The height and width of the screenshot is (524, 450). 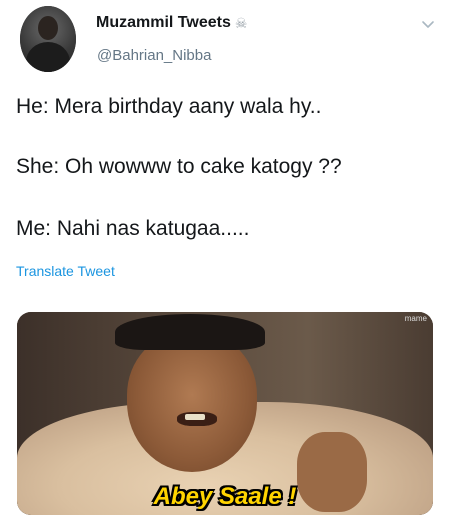 I want to click on avatar, so click(x=48, y=39).